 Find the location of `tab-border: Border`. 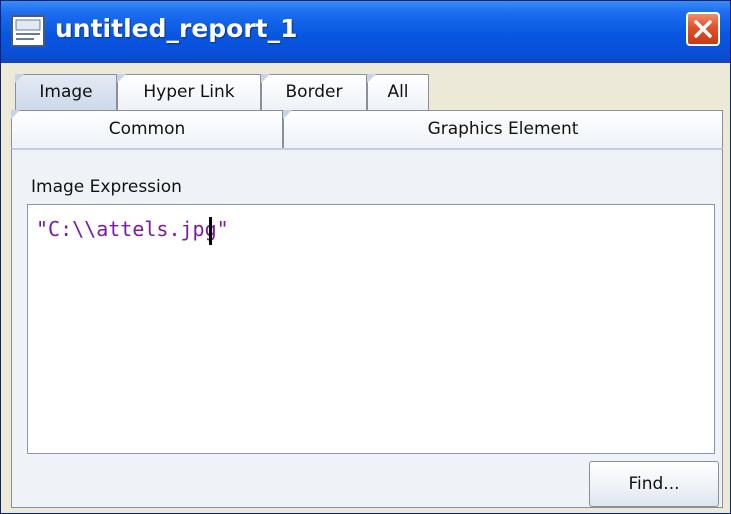

tab-border: Border is located at coordinates (314, 92).